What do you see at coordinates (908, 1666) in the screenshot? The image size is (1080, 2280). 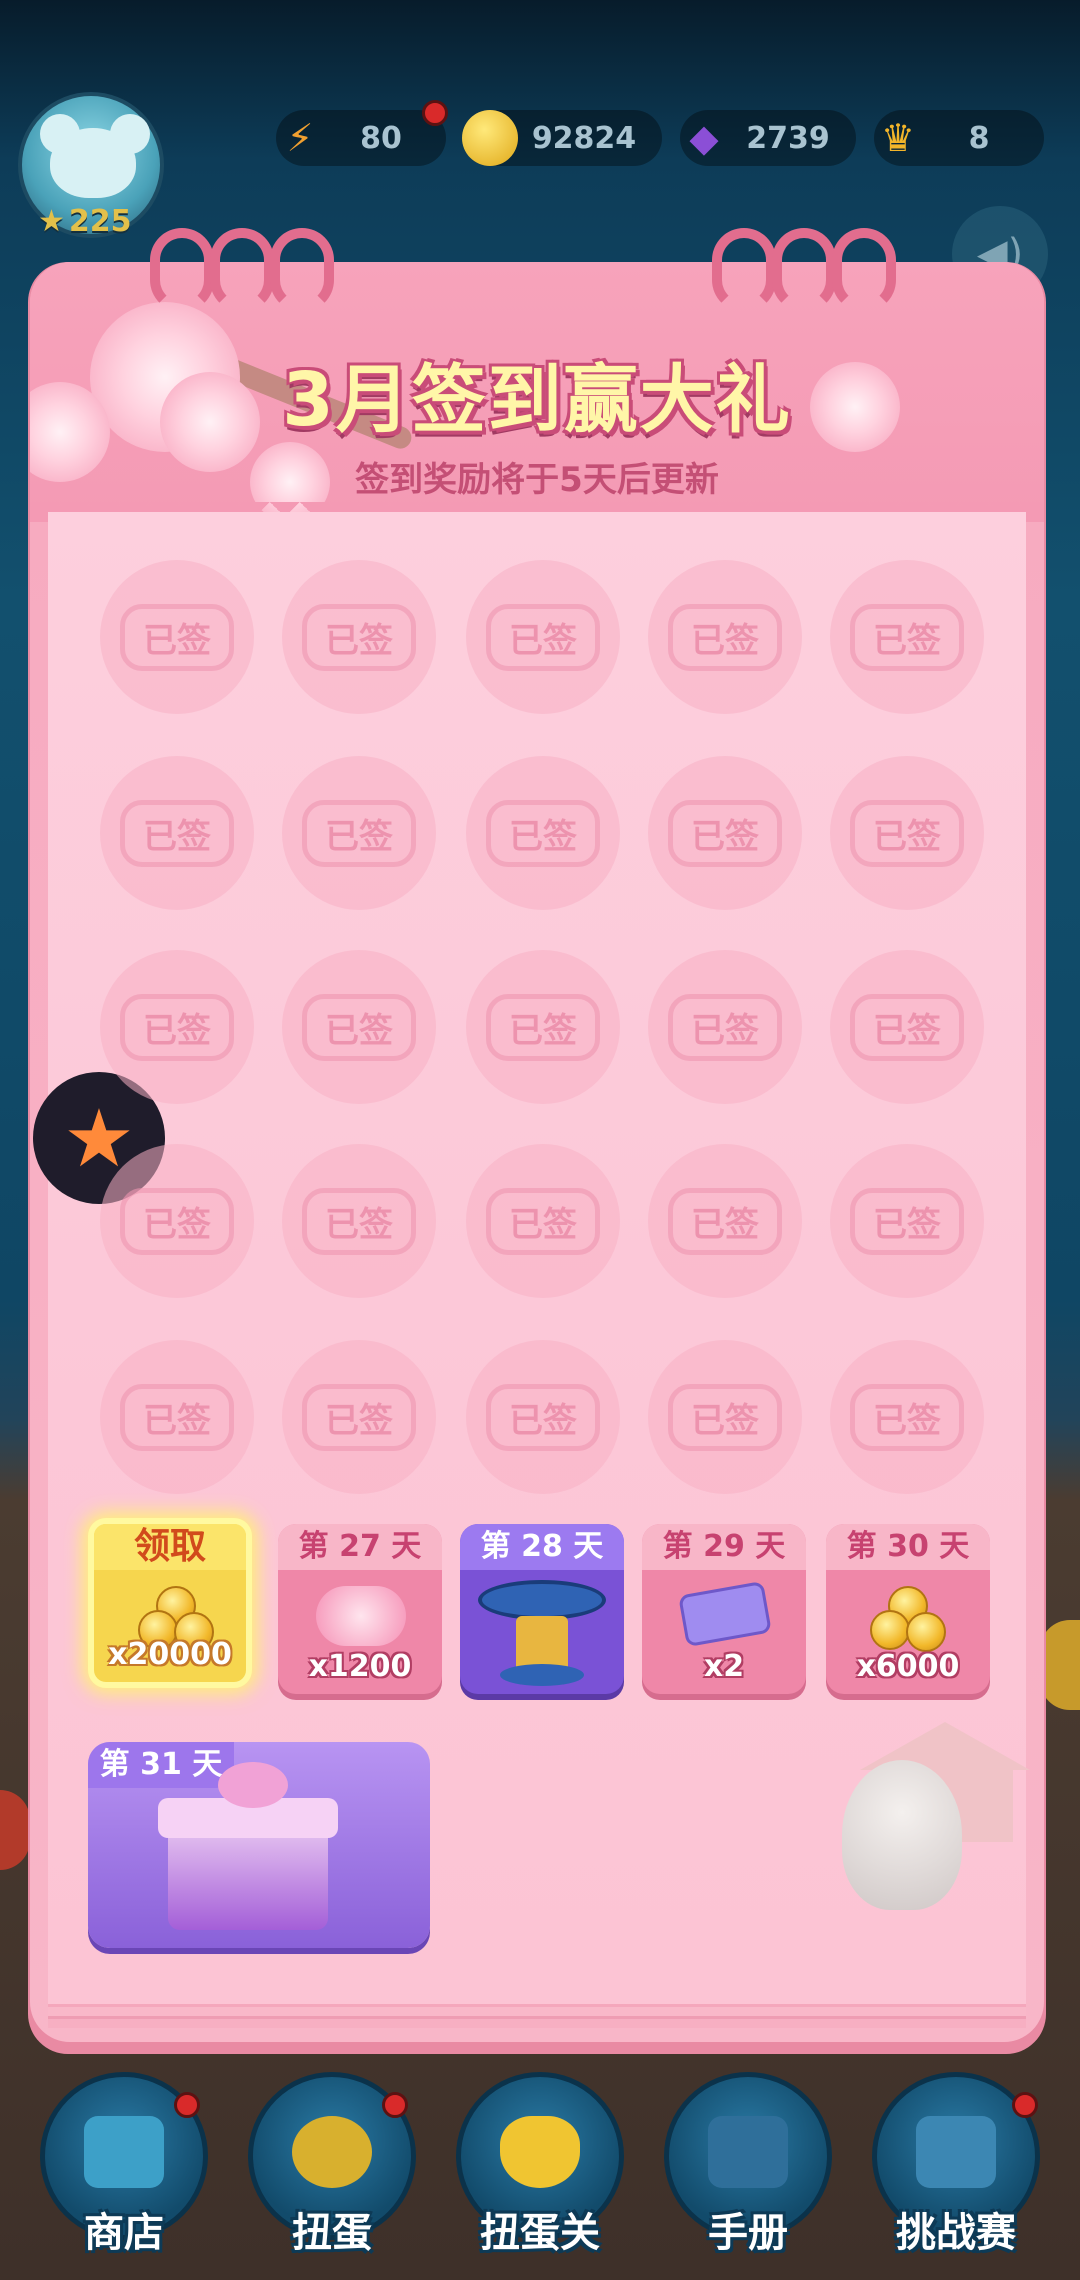 I see `reward-amount: x6000` at bounding box center [908, 1666].